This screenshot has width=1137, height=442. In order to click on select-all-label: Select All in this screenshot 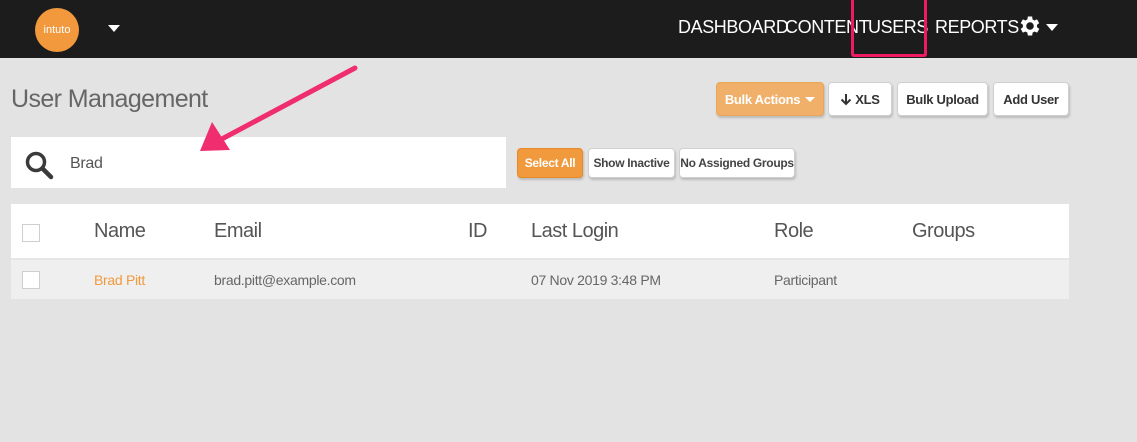, I will do `click(550, 163)`.